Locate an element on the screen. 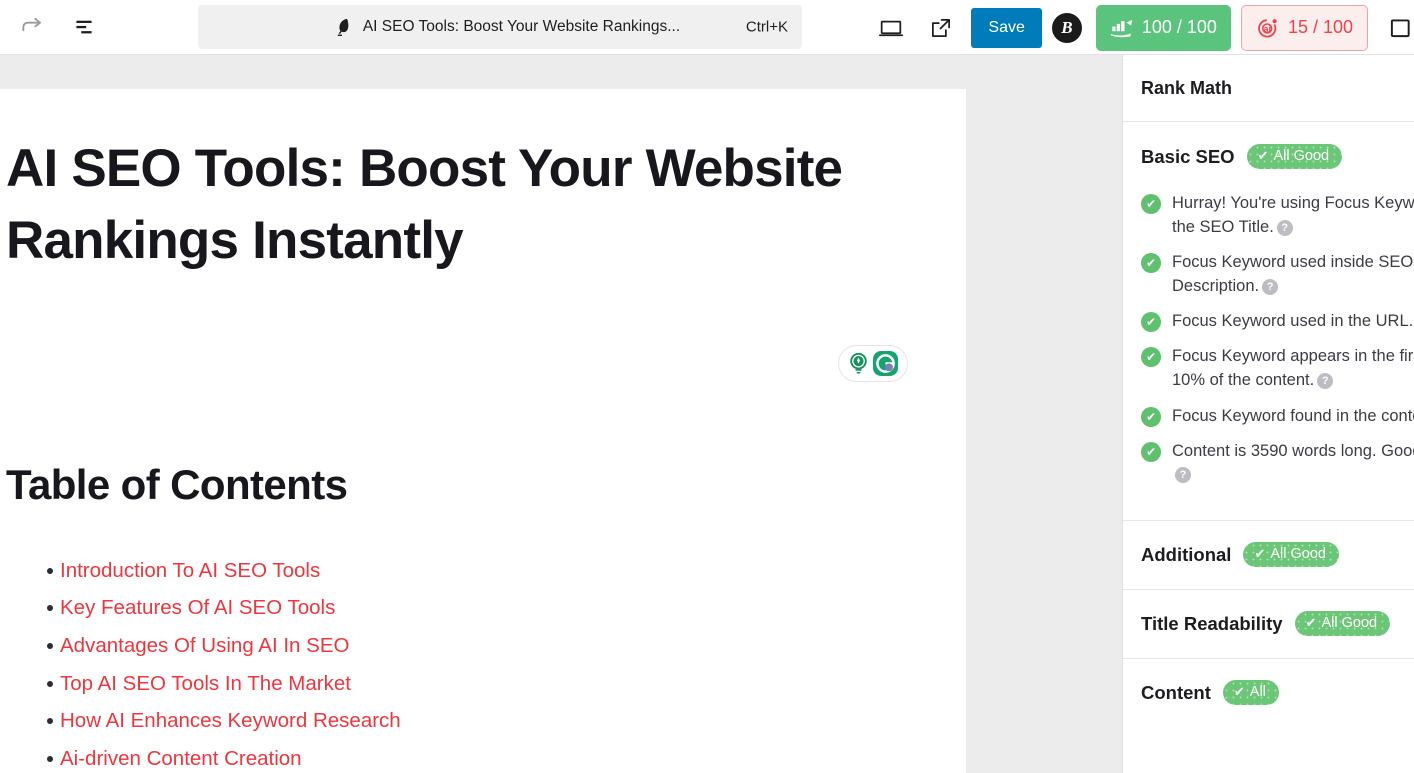 Image resolution: width=1414 pixels, height=773 pixels. toc-link: Advantages Of Using AI In SEO is located at coordinates (204, 646).